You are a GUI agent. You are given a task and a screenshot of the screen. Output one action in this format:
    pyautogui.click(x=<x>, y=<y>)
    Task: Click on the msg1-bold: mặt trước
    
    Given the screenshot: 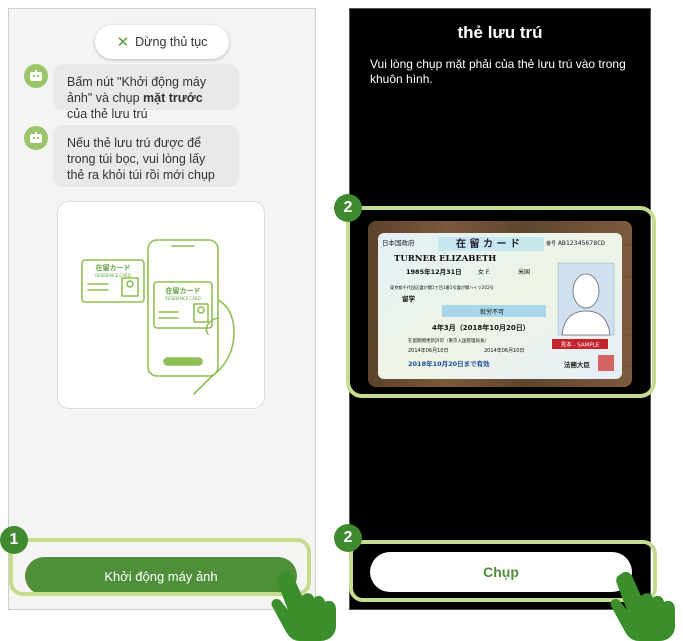 What is the action you would take?
    pyautogui.click(x=173, y=98)
    